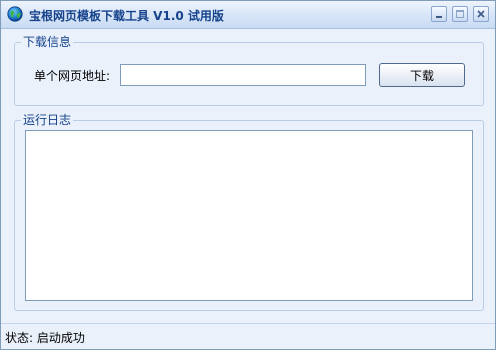  I want to click on maximize-icon, so click(460, 14).